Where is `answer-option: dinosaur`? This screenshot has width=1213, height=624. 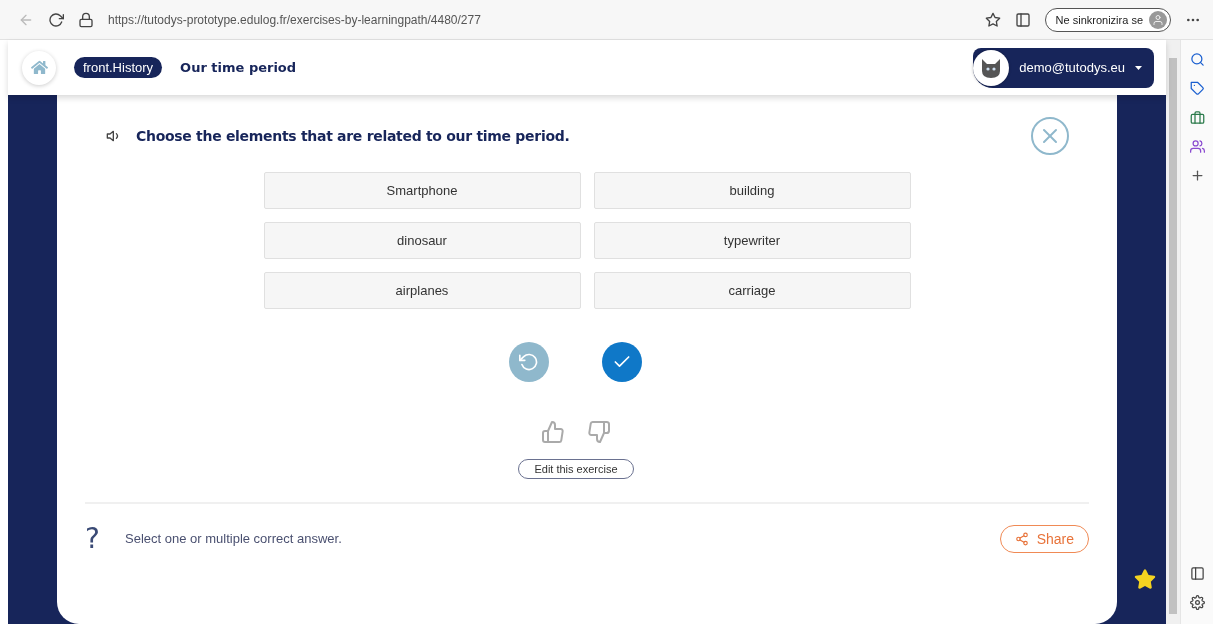 answer-option: dinosaur is located at coordinates (422, 240).